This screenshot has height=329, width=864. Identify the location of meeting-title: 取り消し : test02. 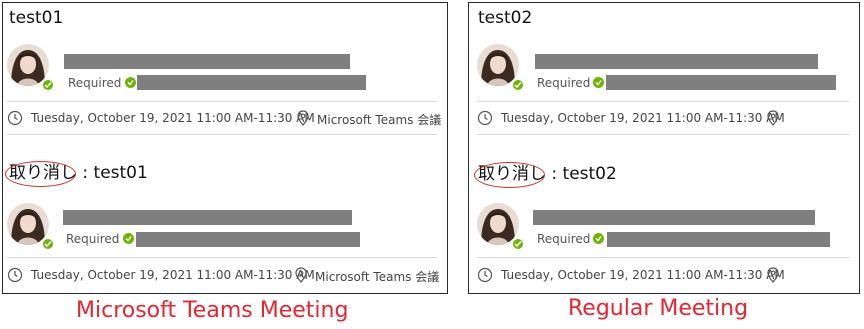
(545, 175).